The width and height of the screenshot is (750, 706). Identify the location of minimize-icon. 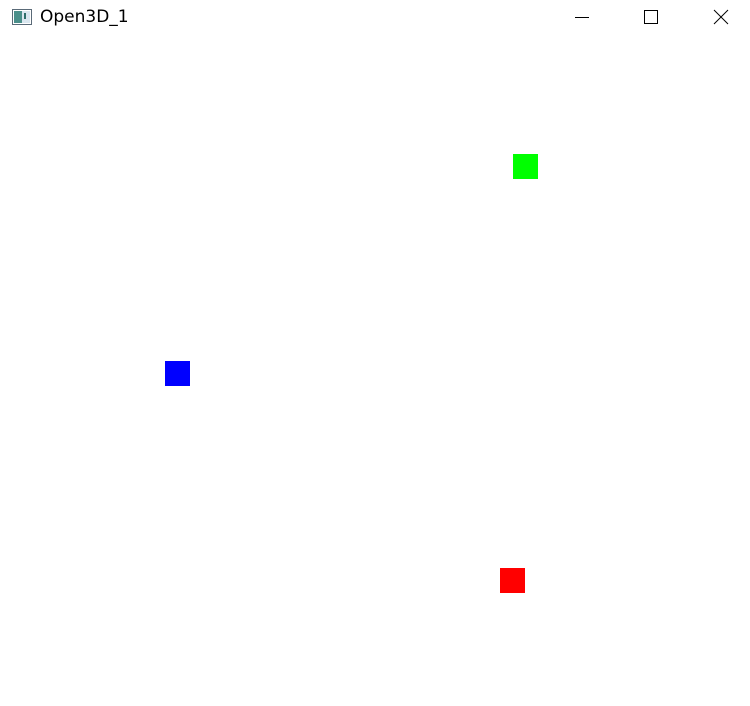
(582, 17).